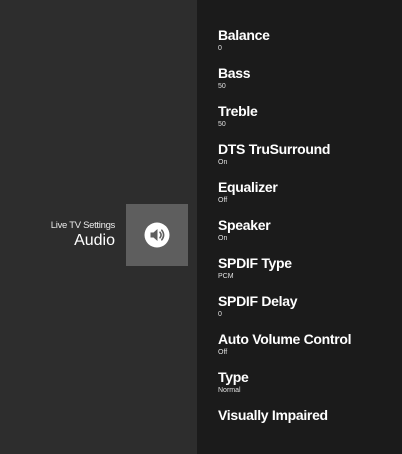  I want to click on setting-treble: Treble 50, so click(284, 122).